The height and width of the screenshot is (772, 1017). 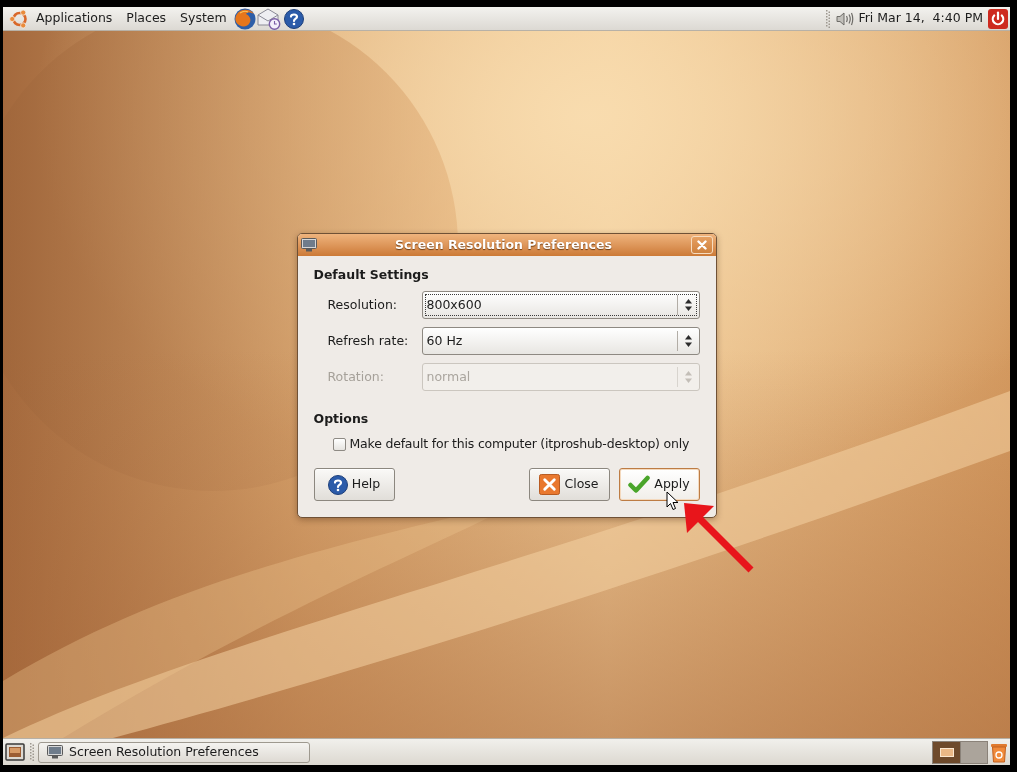 I want to click on close-icon, so click(x=701, y=245).